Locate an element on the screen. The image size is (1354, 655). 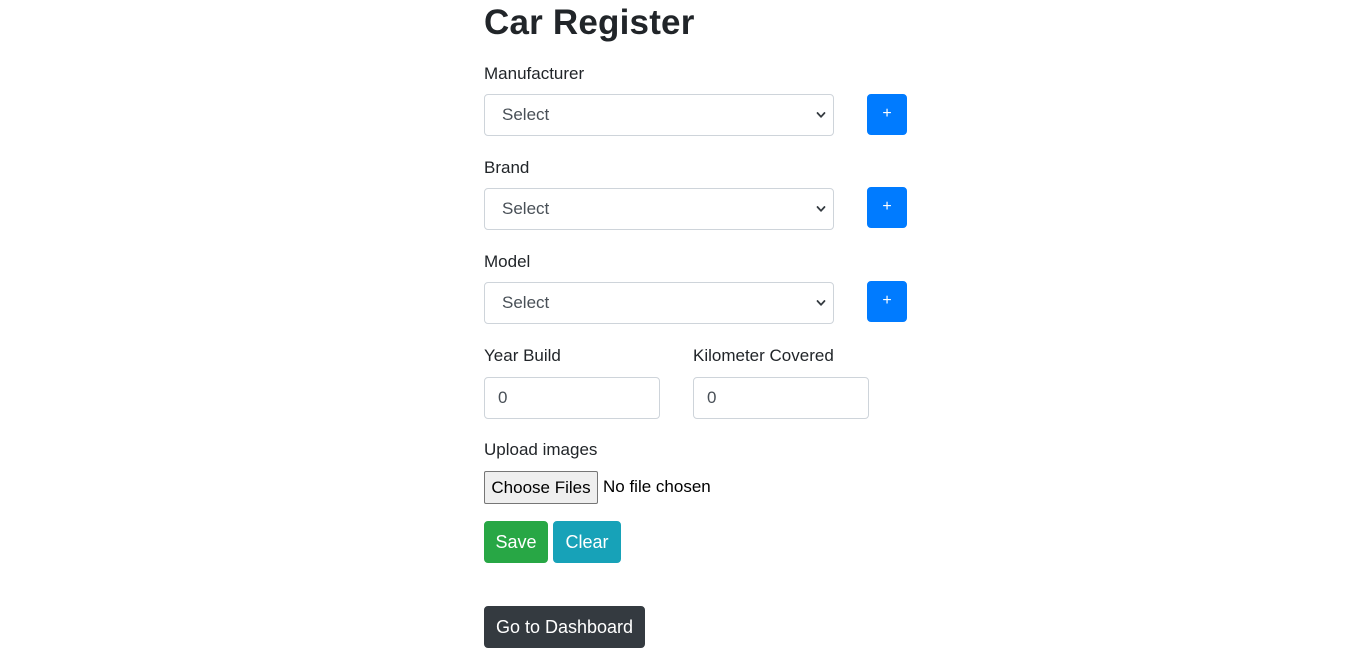
choose-files-button: Choose Files is located at coordinates (541, 487).